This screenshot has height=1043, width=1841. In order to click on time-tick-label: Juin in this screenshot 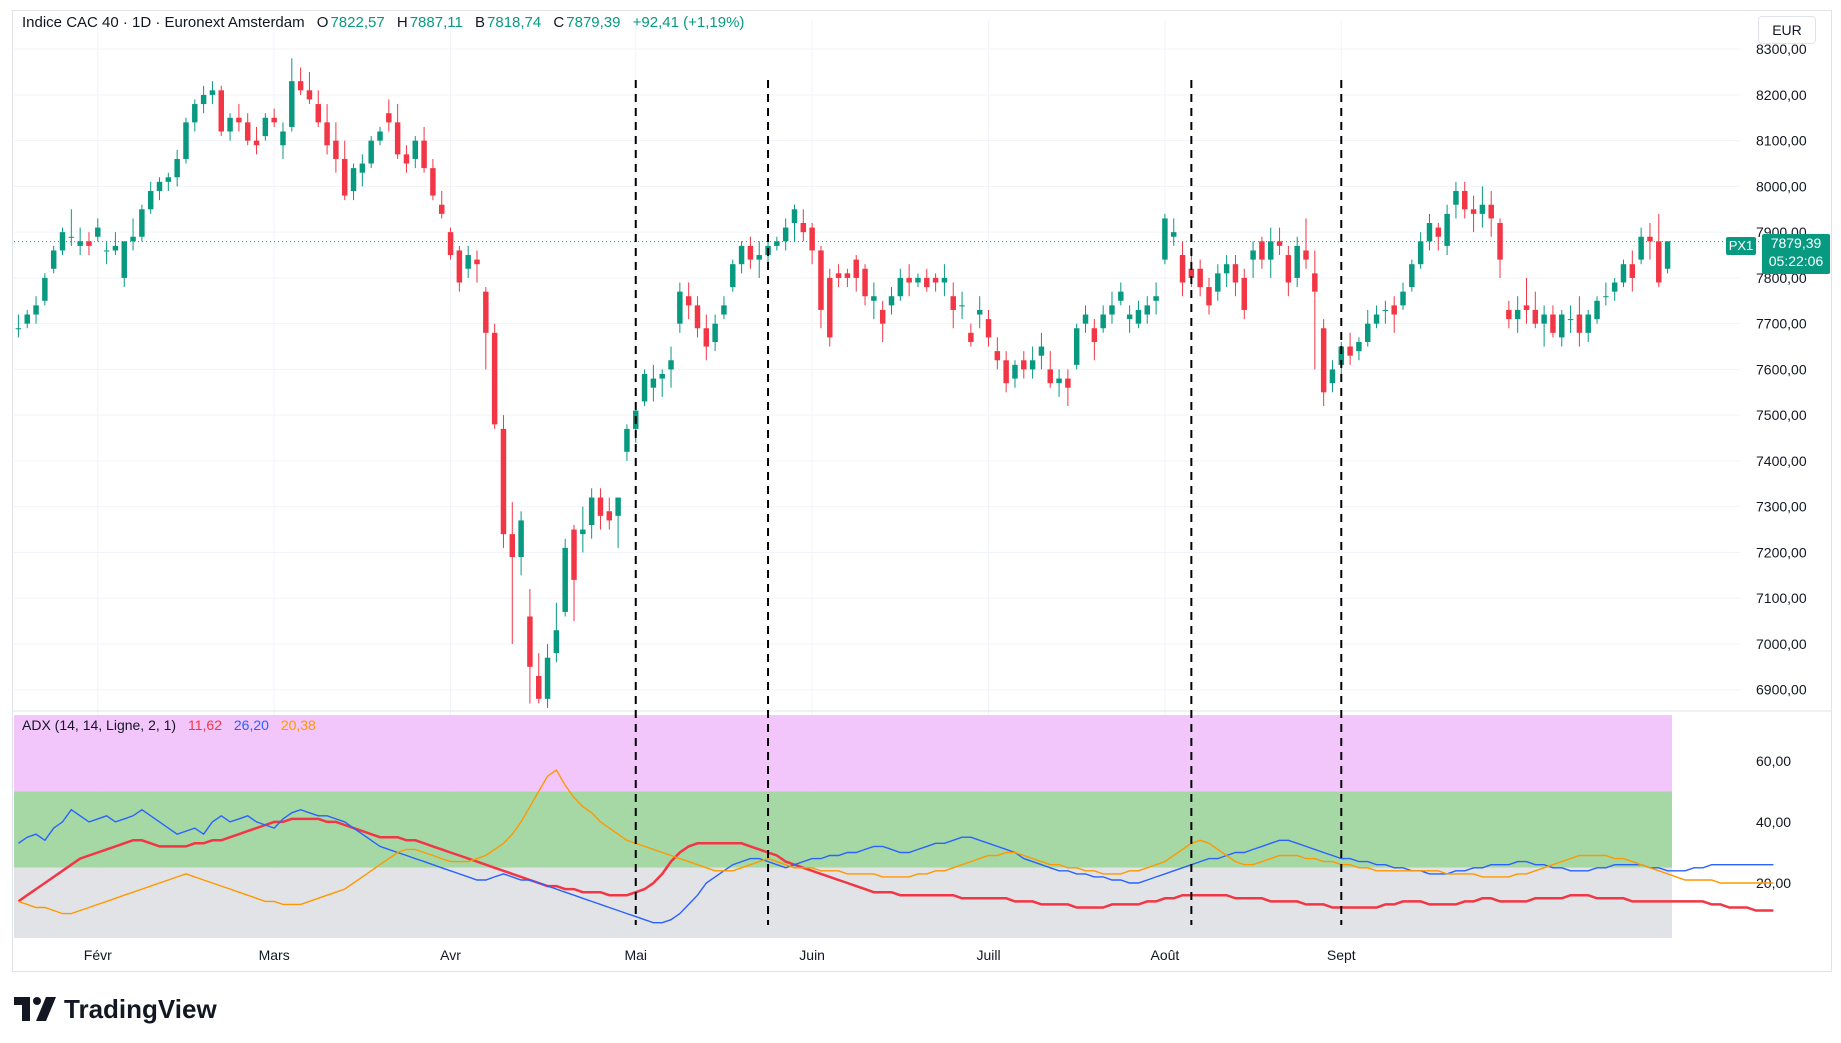, I will do `click(812, 955)`.